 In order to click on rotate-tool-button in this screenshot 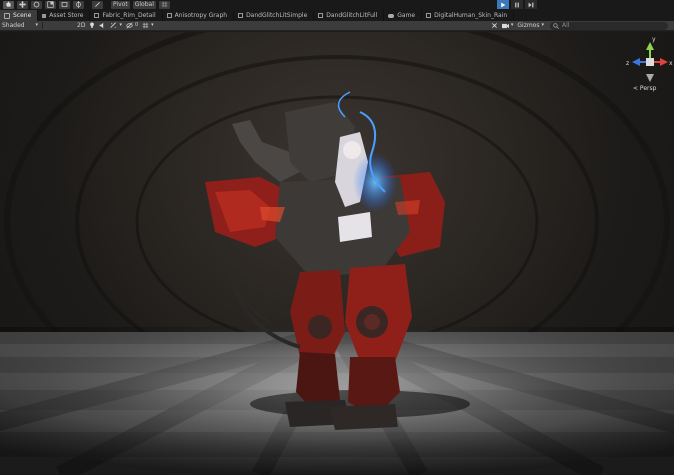, I will do `click(36, 5)`.